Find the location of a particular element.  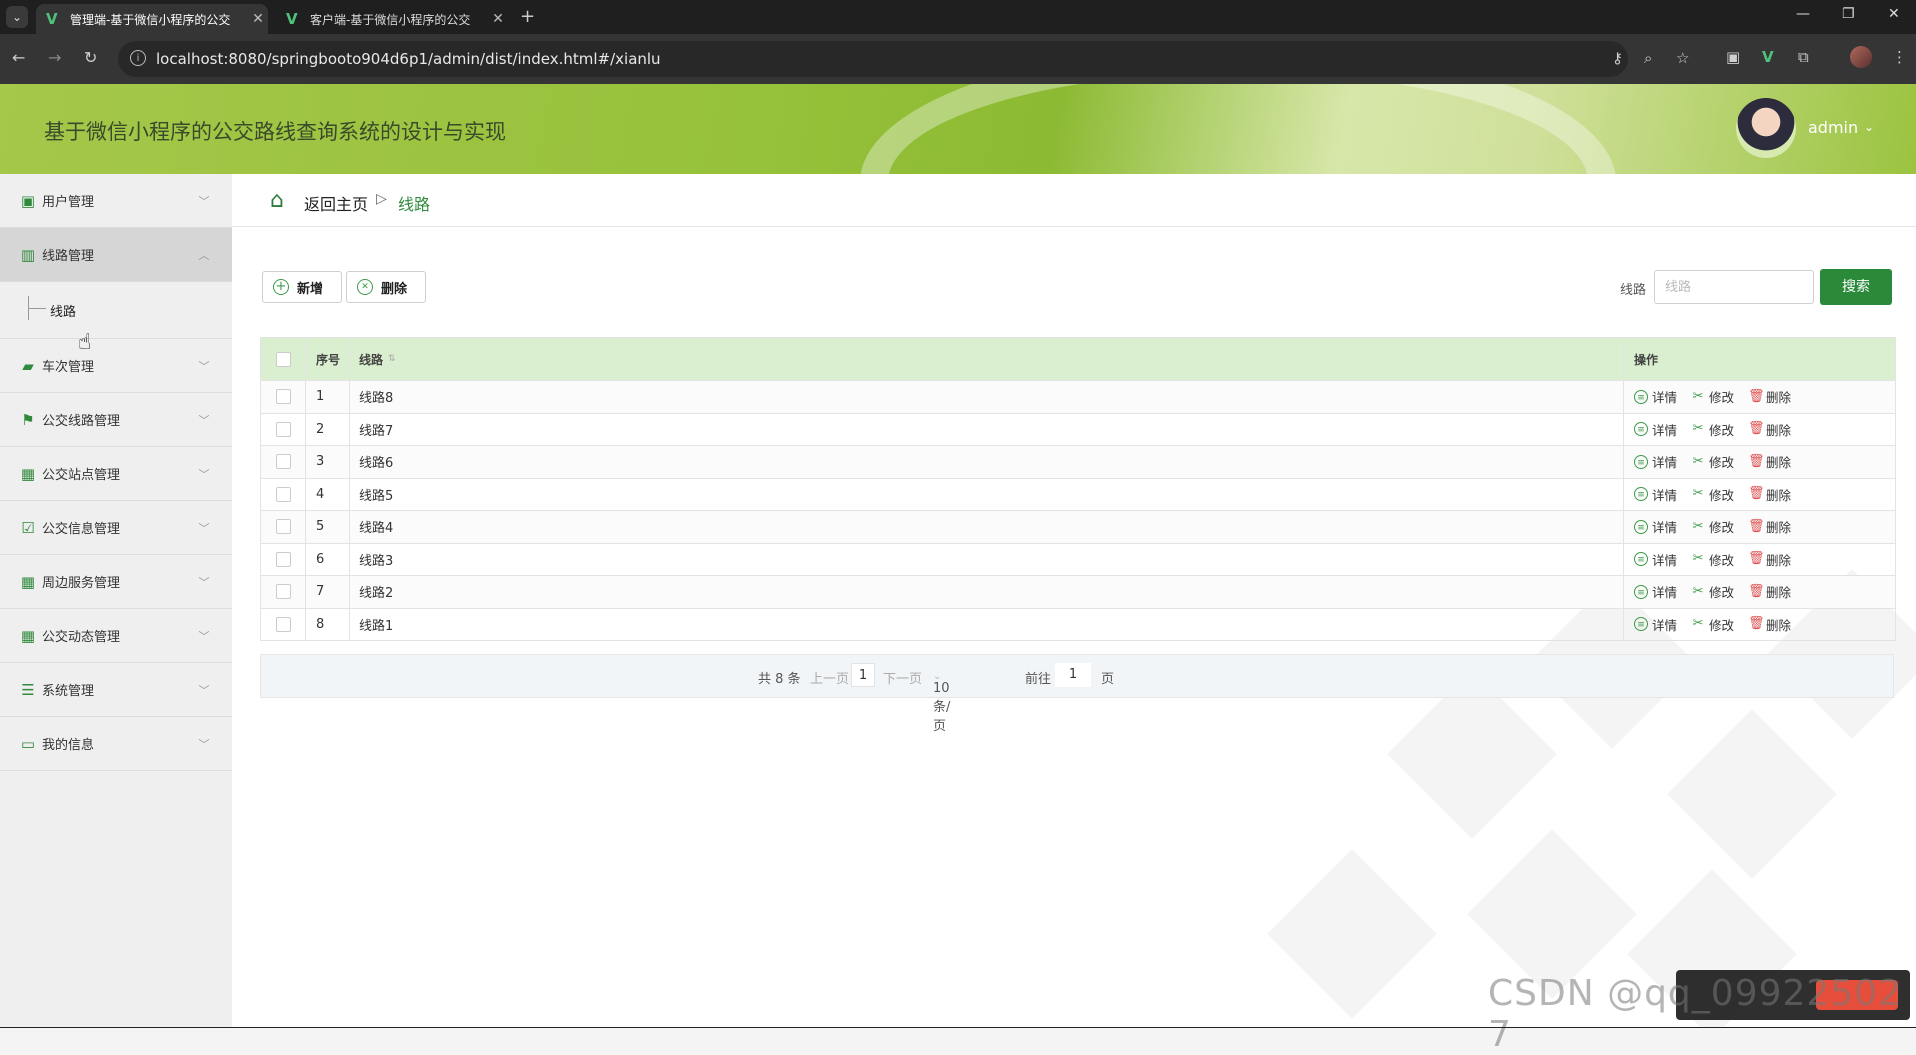

goto-page-input: 1 is located at coordinates (1073, 675).